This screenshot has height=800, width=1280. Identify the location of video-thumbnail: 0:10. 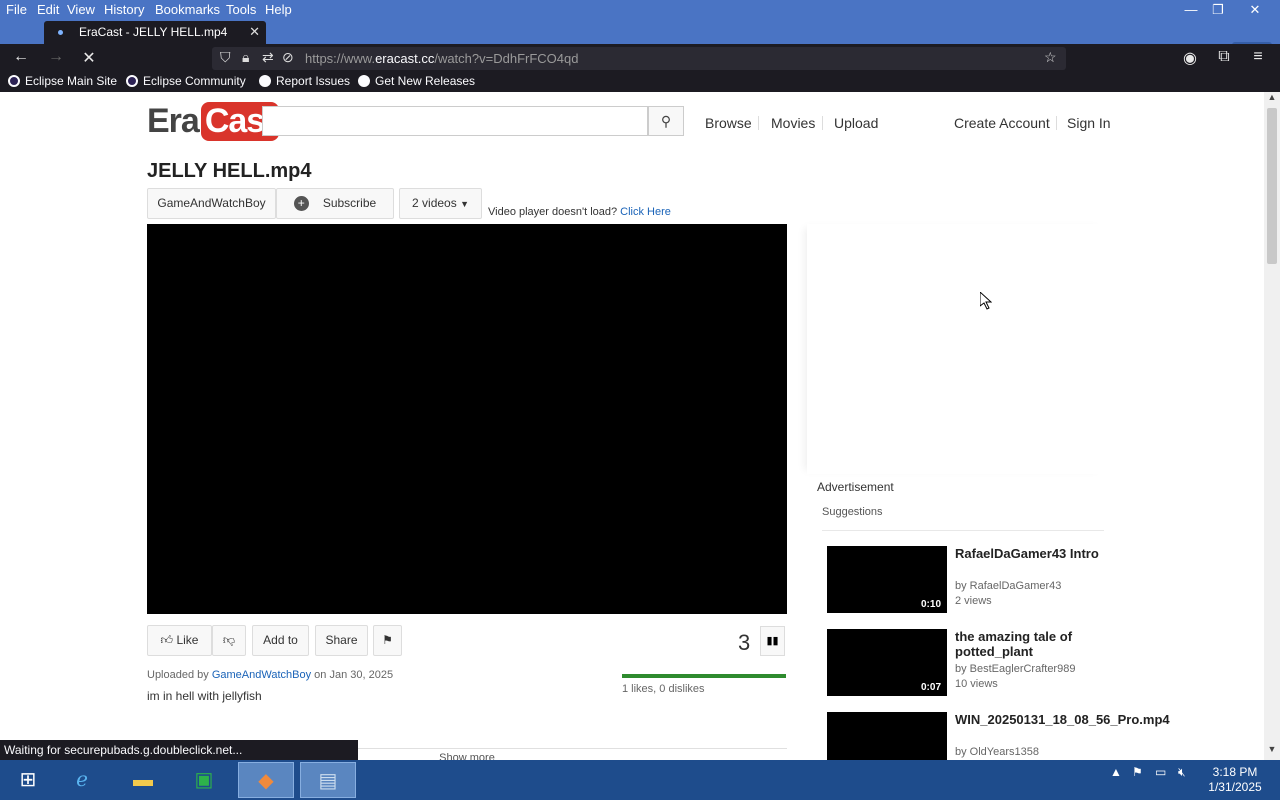
(887, 579).